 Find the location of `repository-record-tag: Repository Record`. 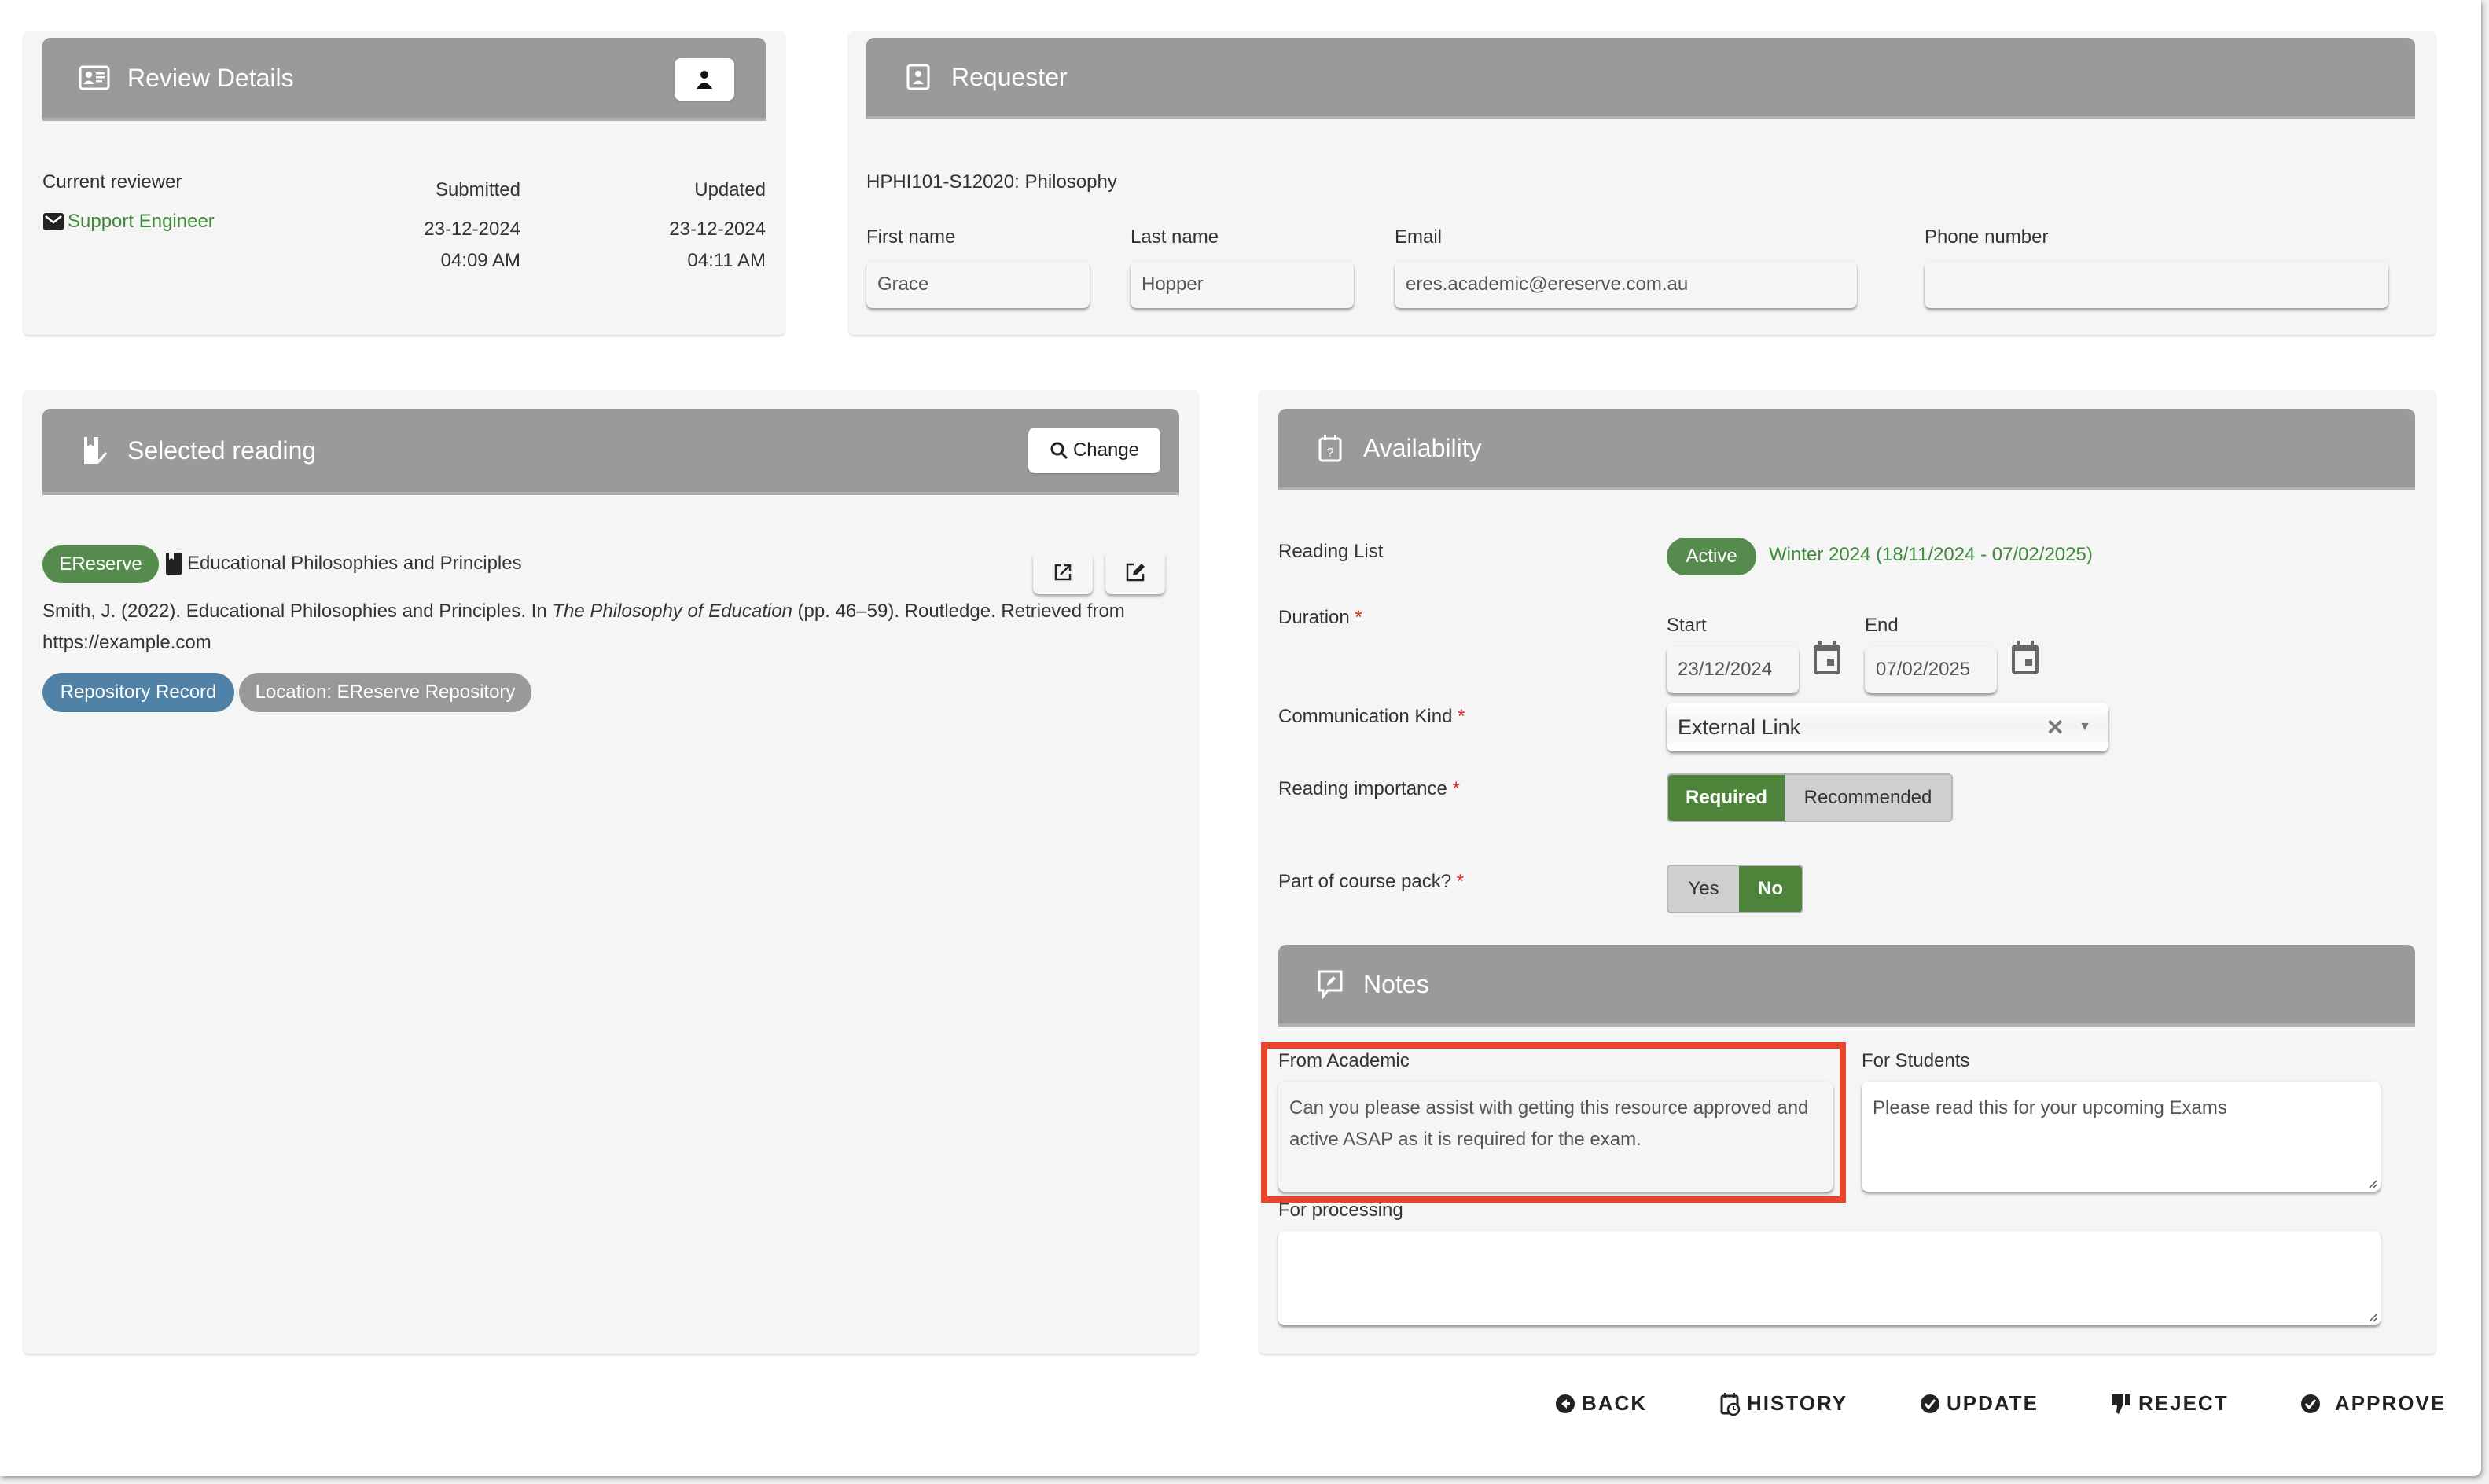

repository-record-tag: Repository Record is located at coordinates (138, 692).